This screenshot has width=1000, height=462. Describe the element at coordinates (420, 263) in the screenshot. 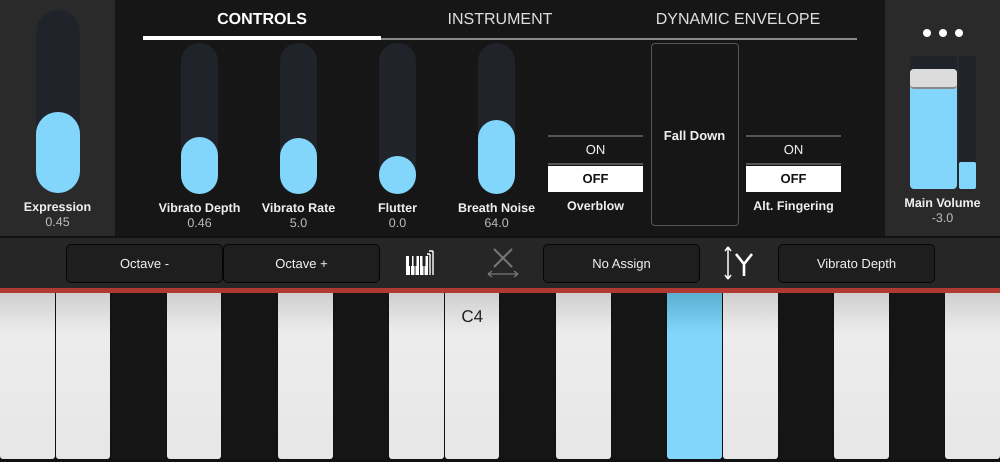

I see `piano-icon` at that location.